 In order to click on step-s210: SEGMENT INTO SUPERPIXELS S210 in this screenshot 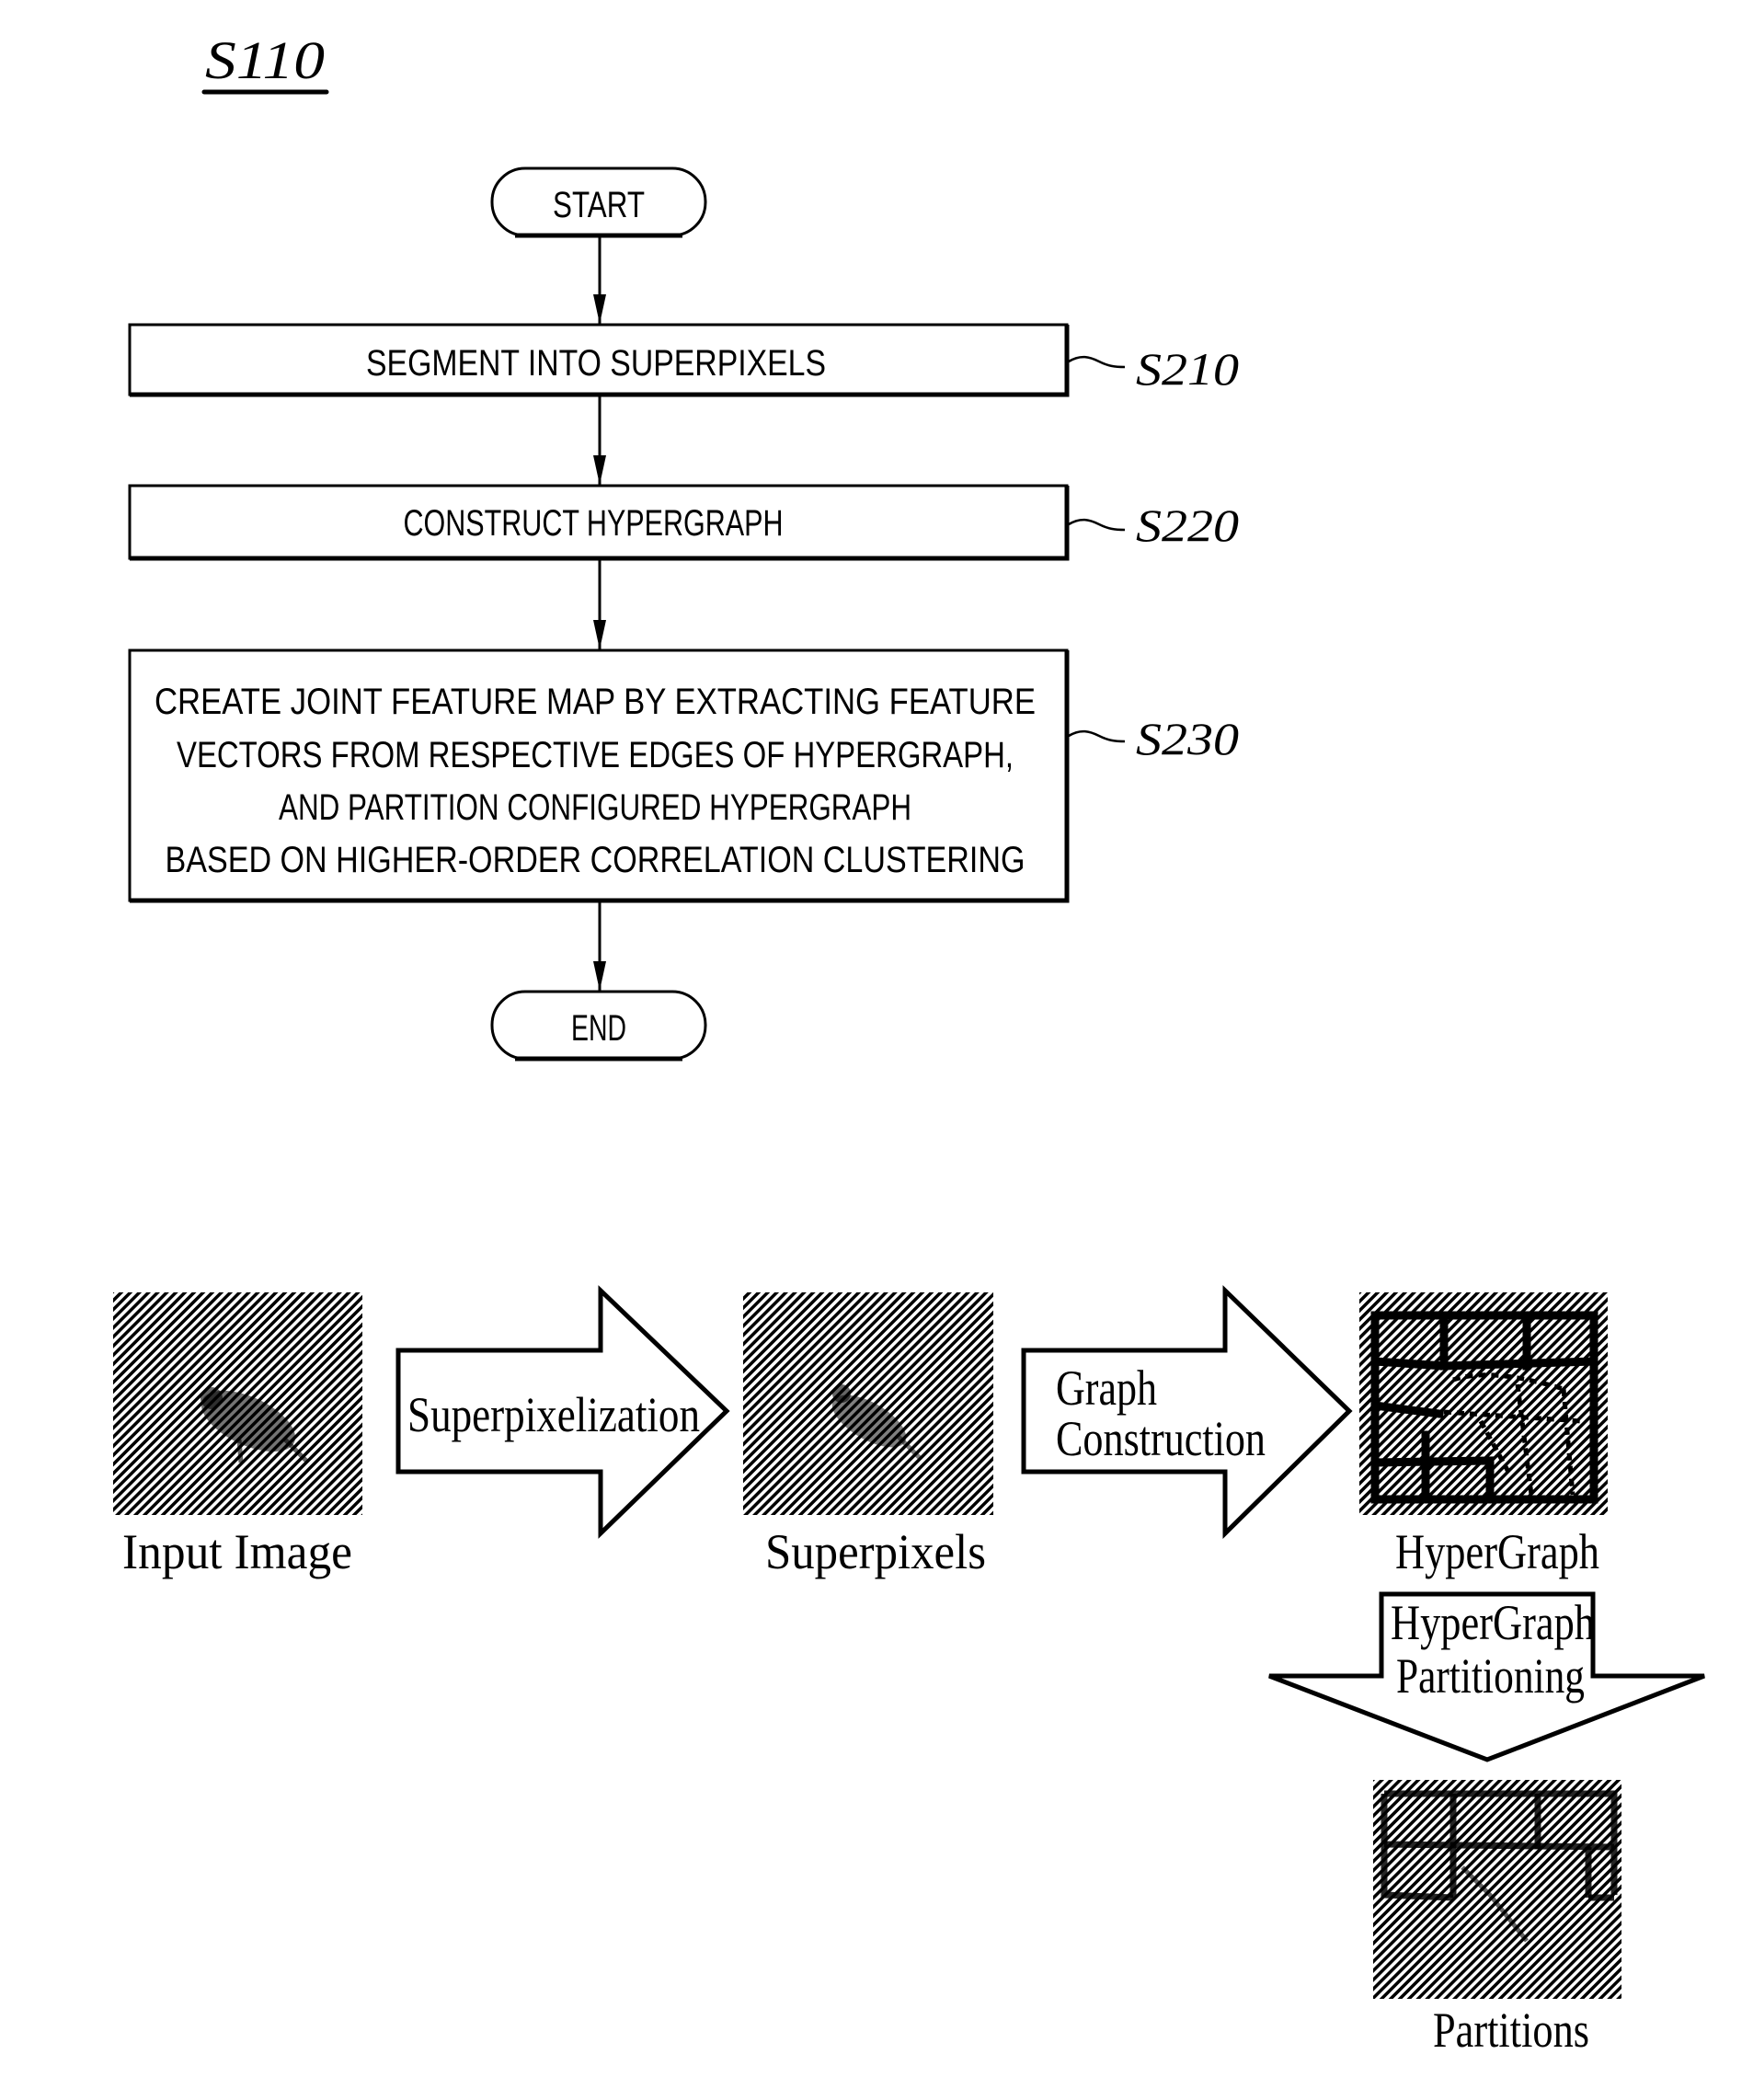, I will do `click(683, 360)`.